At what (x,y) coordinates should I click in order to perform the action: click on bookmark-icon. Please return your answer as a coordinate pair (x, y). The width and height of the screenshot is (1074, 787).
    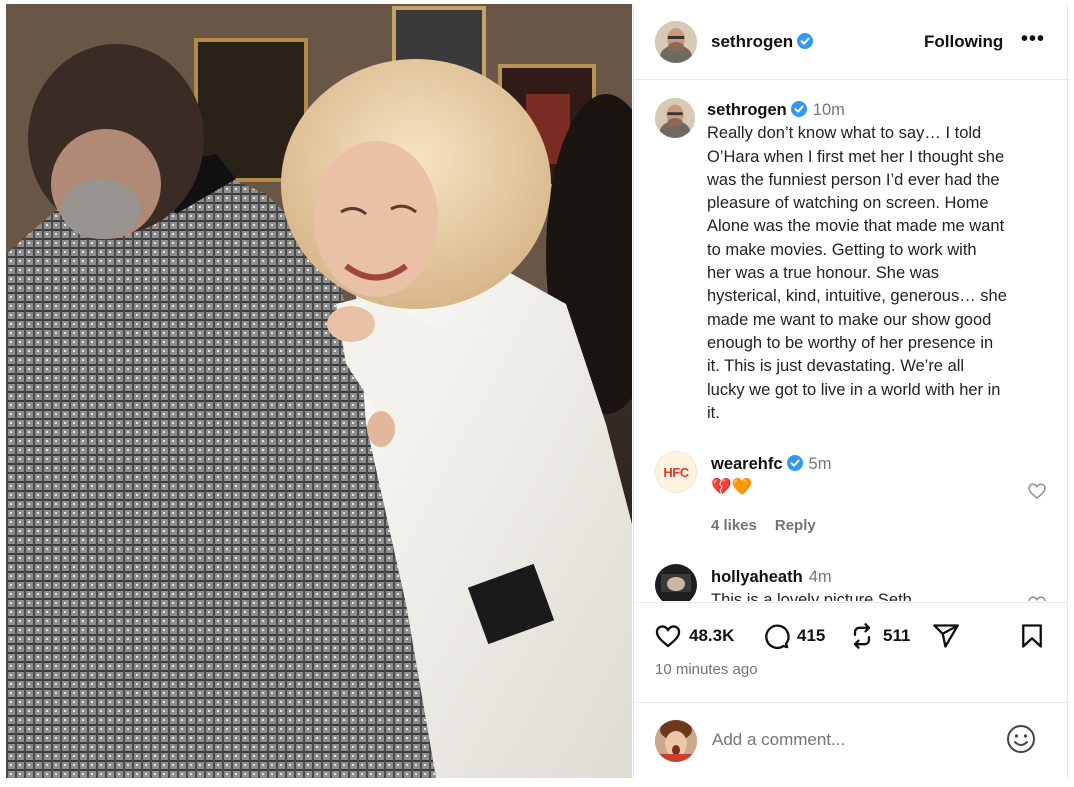
    Looking at the image, I should click on (1032, 636).